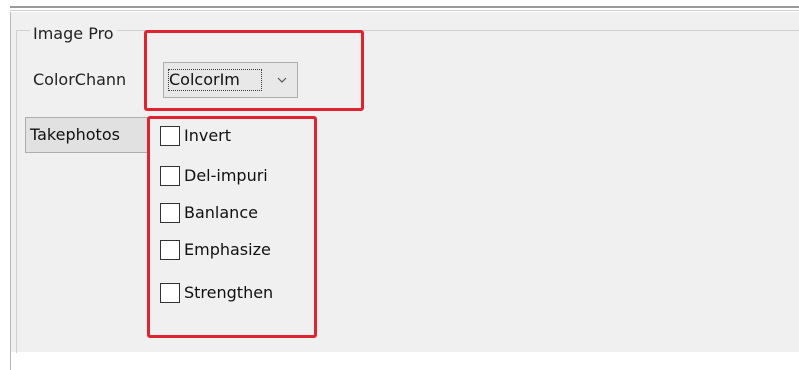 The width and height of the screenshot is (799, 370). I want to click on checkbox-emphasize: Emphasize, so click(215, 250).